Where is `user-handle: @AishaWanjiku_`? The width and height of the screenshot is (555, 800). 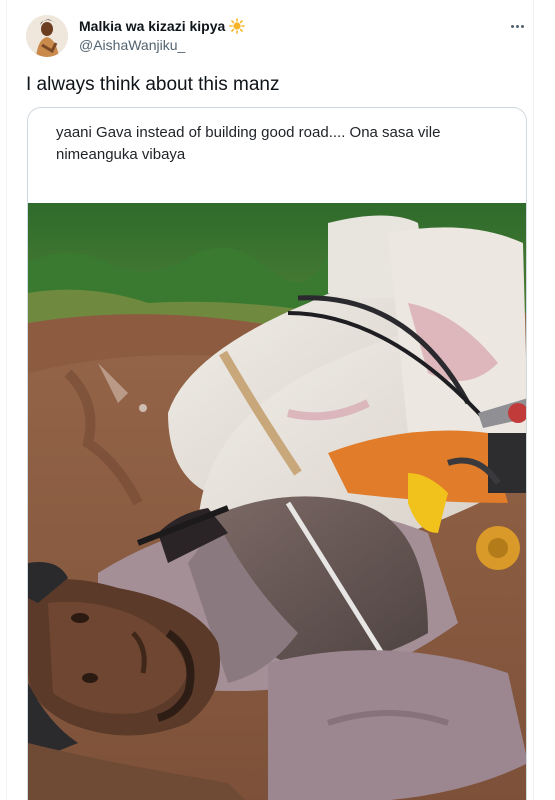 user-handle: @AishaWanjiku_ is located at coordinates (132, 45).